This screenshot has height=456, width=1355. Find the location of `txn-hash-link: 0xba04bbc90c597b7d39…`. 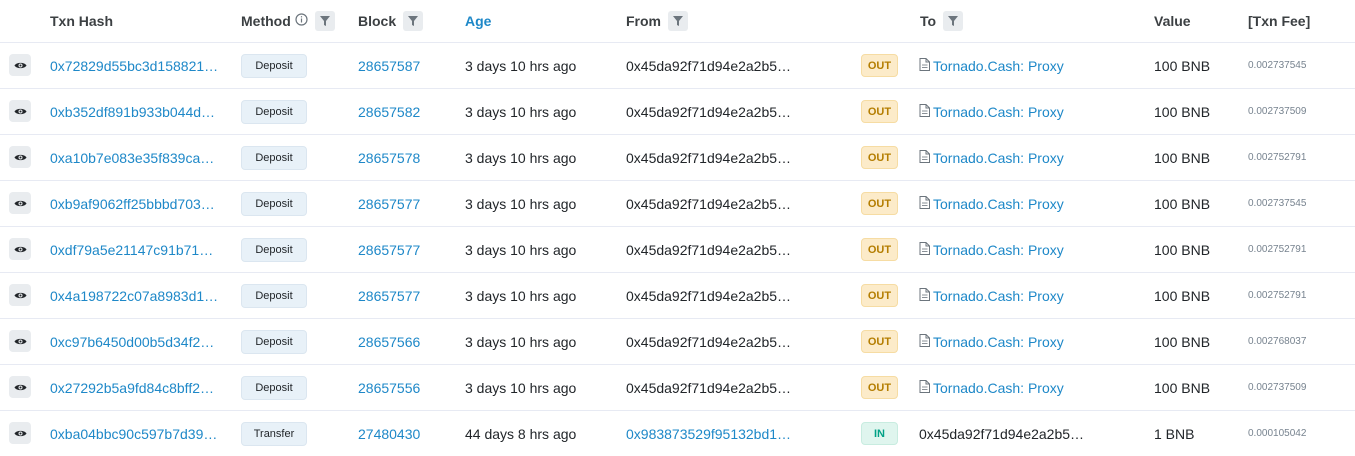

txn-hash-link: 0xba04bbc90c597b7d39… is located at coordinates (133, 433).